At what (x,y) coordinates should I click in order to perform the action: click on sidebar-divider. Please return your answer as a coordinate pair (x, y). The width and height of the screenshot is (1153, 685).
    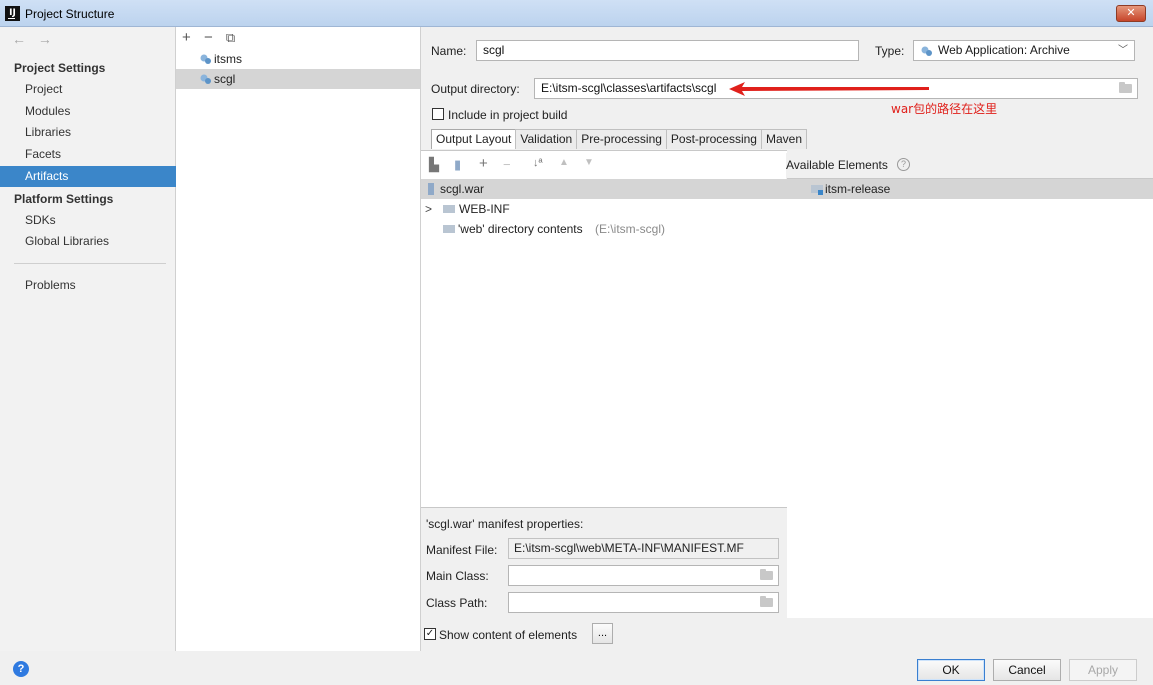
    Looking at the image, I should click on (90, 263).